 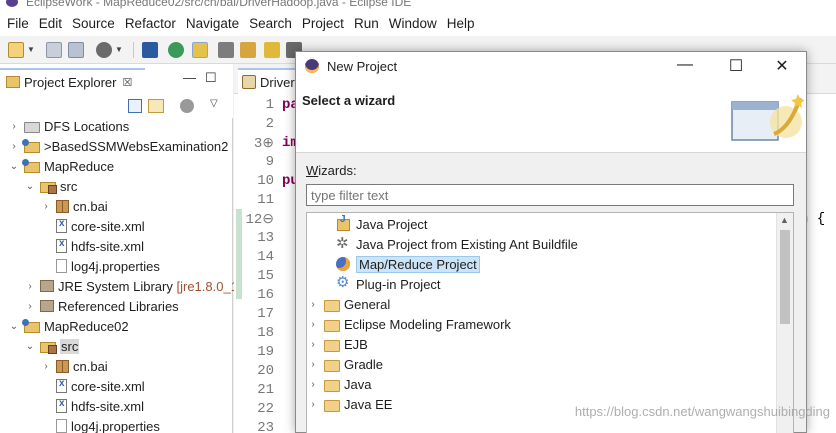 What do you see at coordinates (323, 23) in the screenshot?
I see `menu-project: Project` at bounding box center [323, 23].